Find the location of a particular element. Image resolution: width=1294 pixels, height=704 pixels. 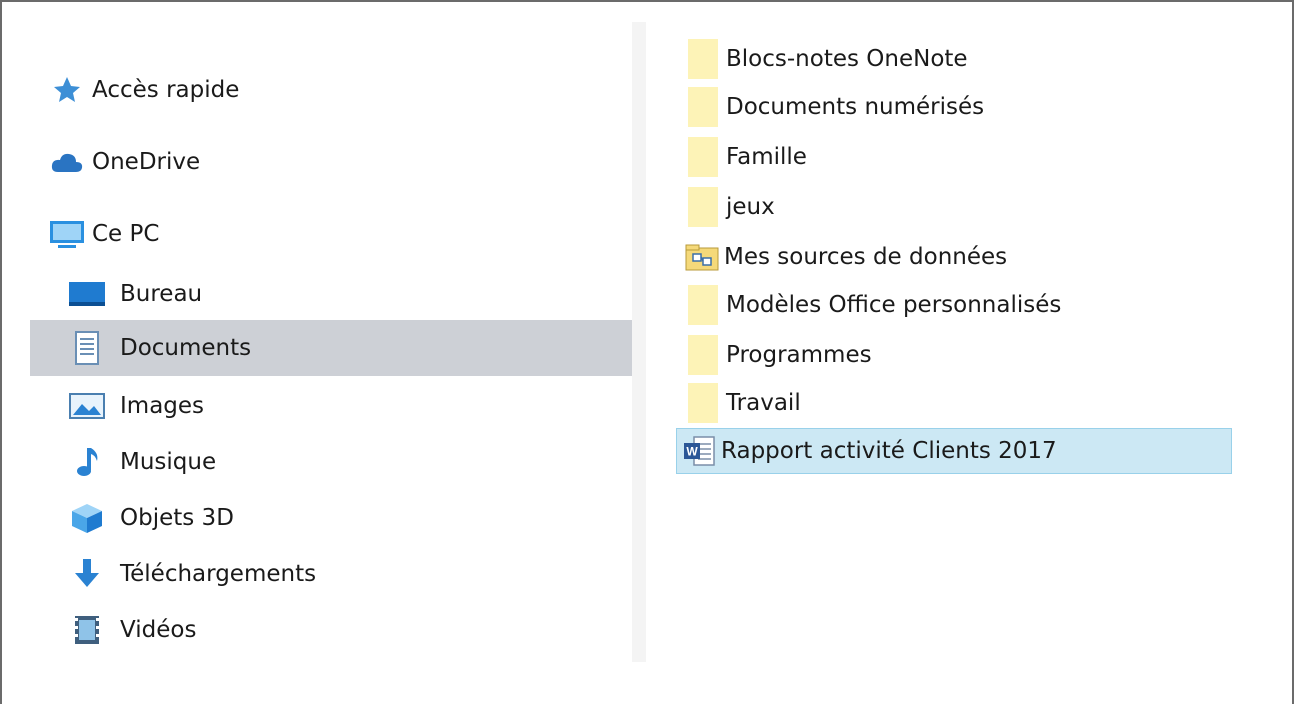

image-icon is located at coordinates (87, 406).